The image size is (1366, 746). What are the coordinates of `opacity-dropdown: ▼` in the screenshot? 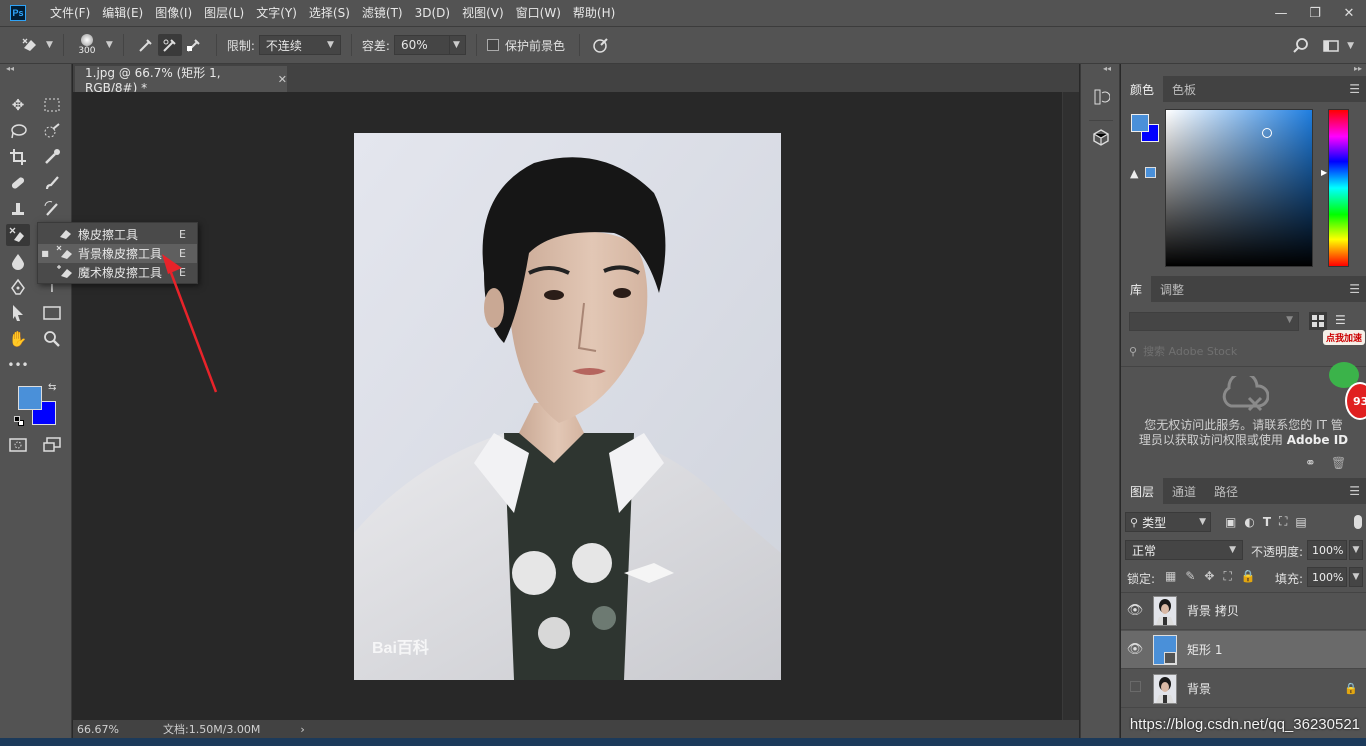 It's located at (1356, 550).